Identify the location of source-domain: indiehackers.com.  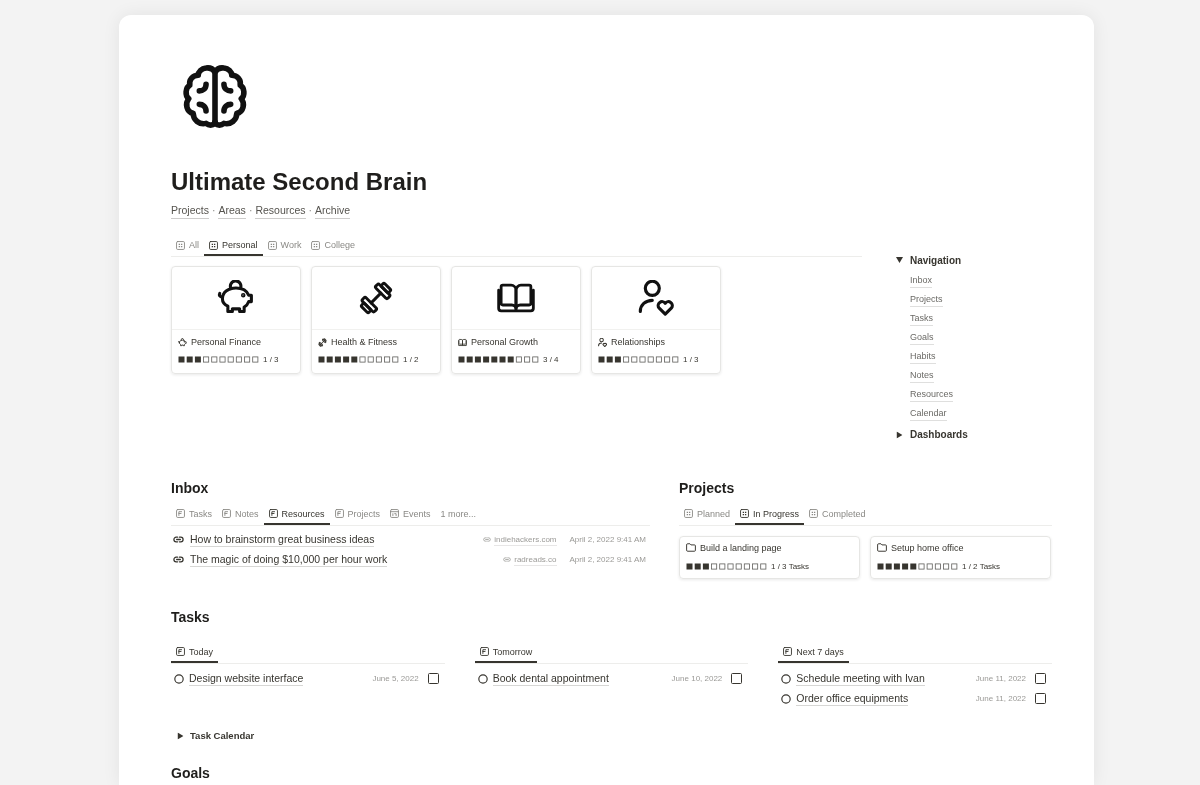
(525, 539).